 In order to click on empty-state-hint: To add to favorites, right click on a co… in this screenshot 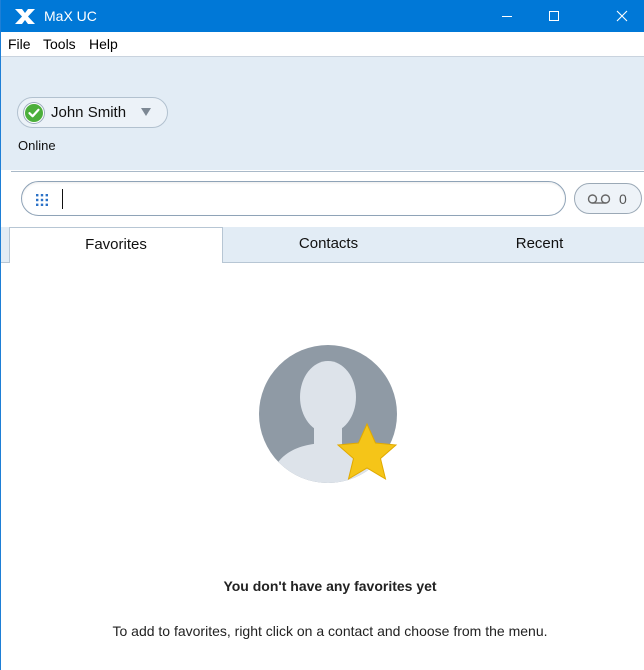, I will do `click(330, 631)`.